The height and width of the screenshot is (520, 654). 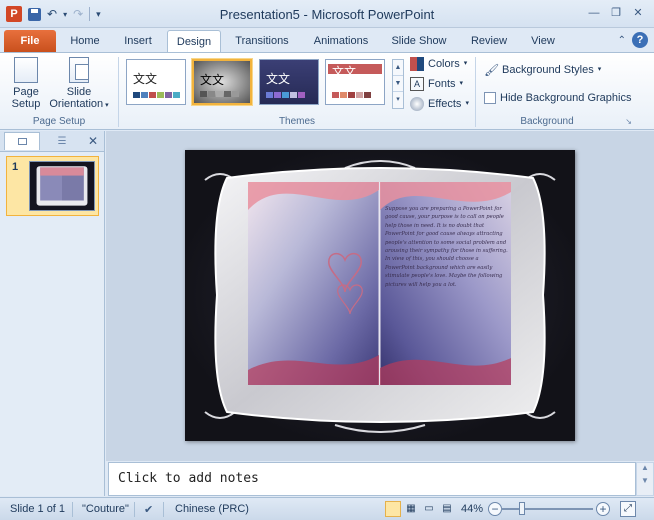 I want to click on group-label-background: Background, so click(x=547, y=121).